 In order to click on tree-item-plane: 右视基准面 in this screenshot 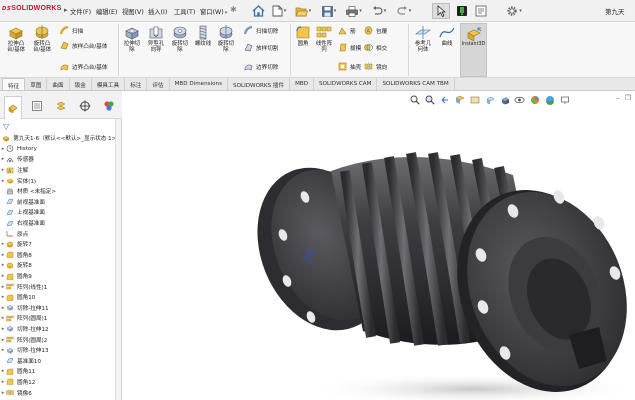, I will do `click(61, 223)`.